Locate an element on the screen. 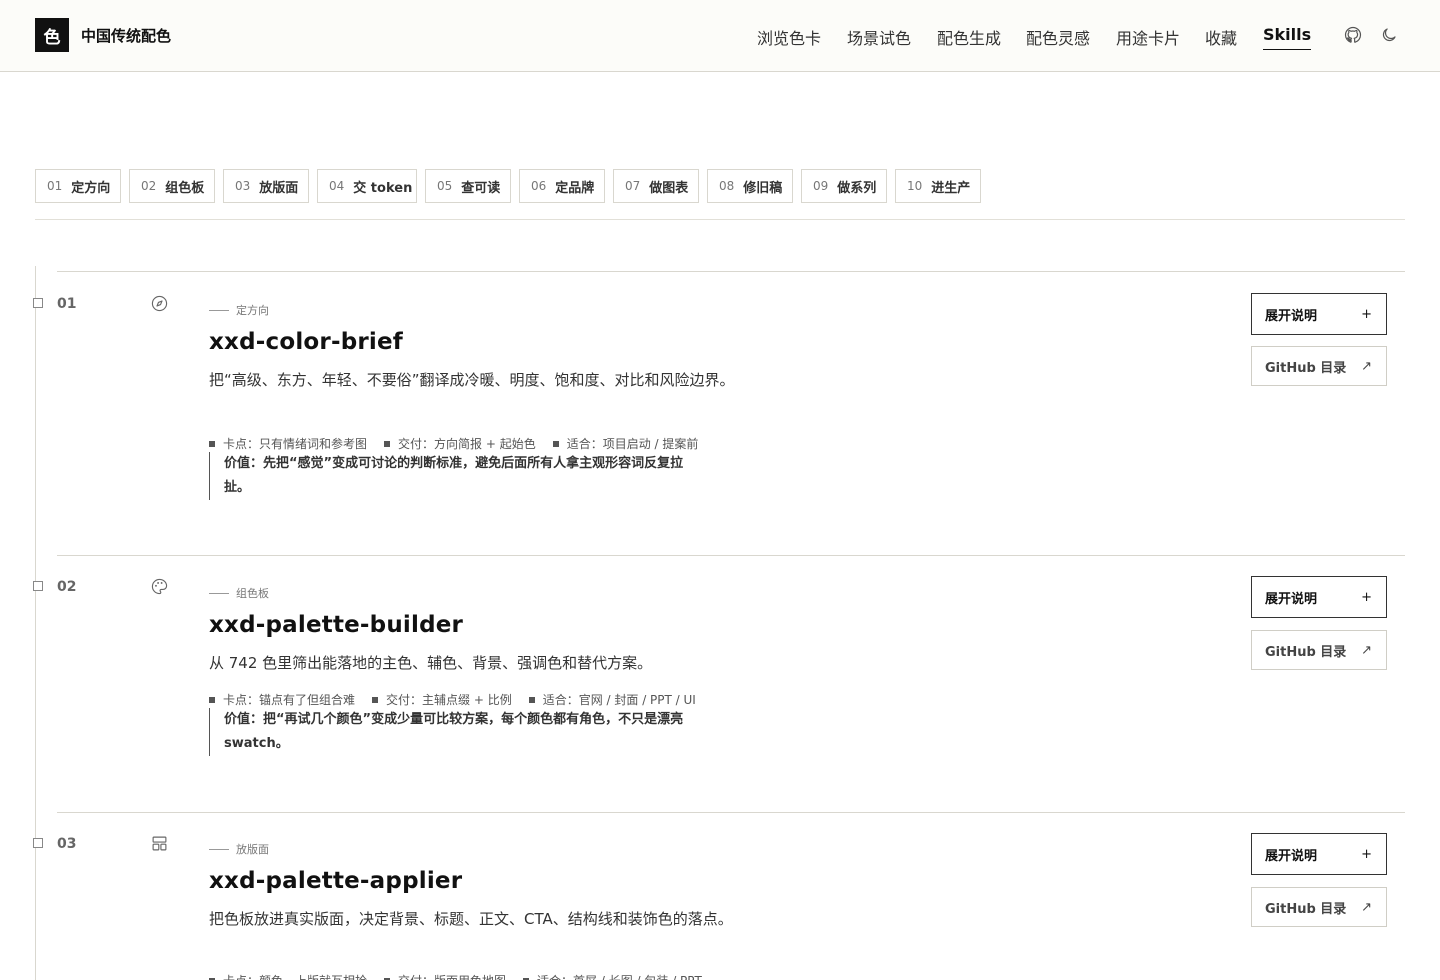  step-tab-02: 02 组色板 is located at coordinates (172, 186).